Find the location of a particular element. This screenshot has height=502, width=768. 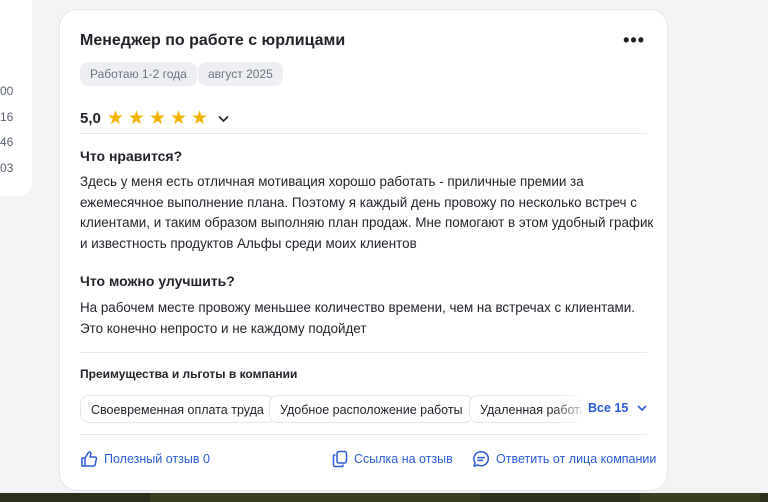

copy-icon is located at coordinates (340, 459).